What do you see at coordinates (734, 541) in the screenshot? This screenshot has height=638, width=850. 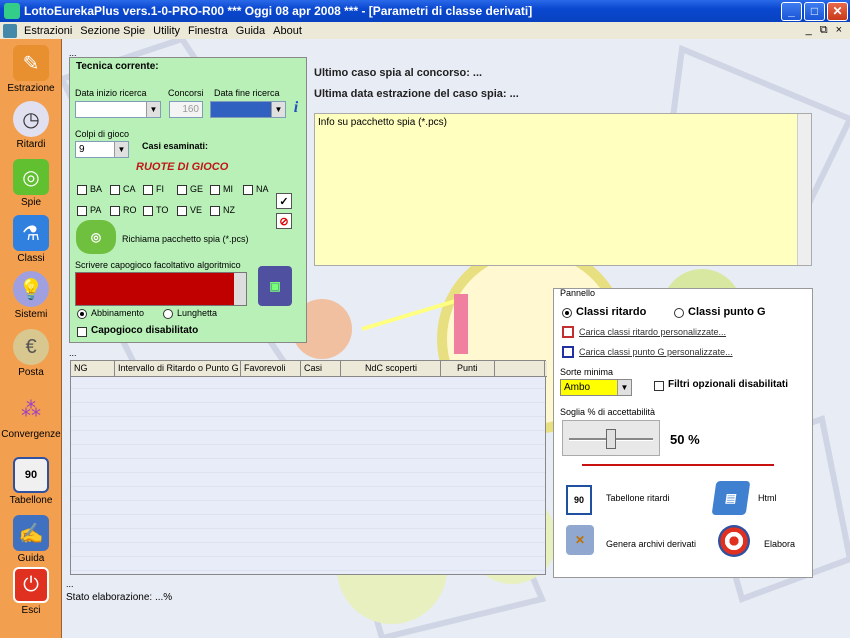 I see `target-icon` at bounding box center [734, 541].